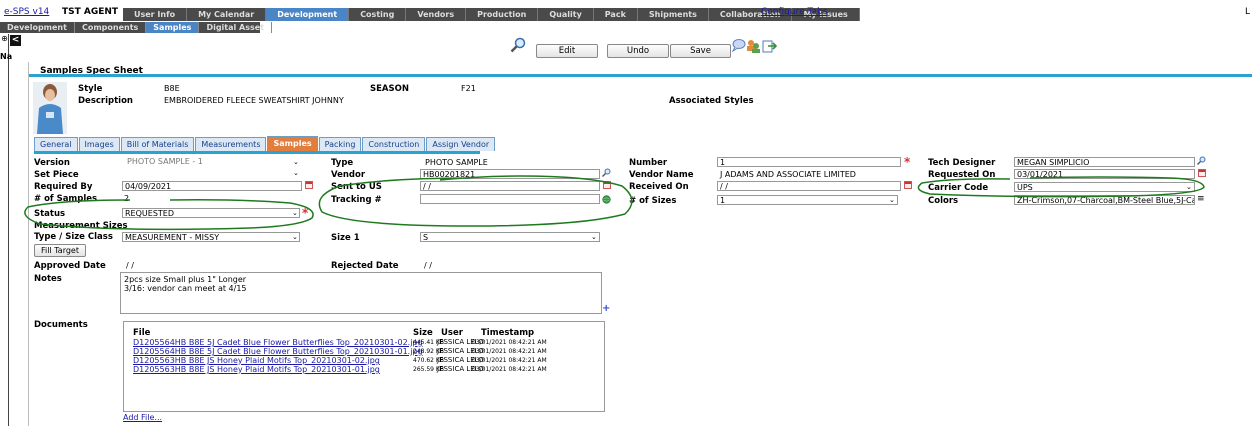 The image size is (1252, 426). What do you see at coordinates (770, 46) in the screenshot?
I see `export-icon` at bounding box center [770, 46].